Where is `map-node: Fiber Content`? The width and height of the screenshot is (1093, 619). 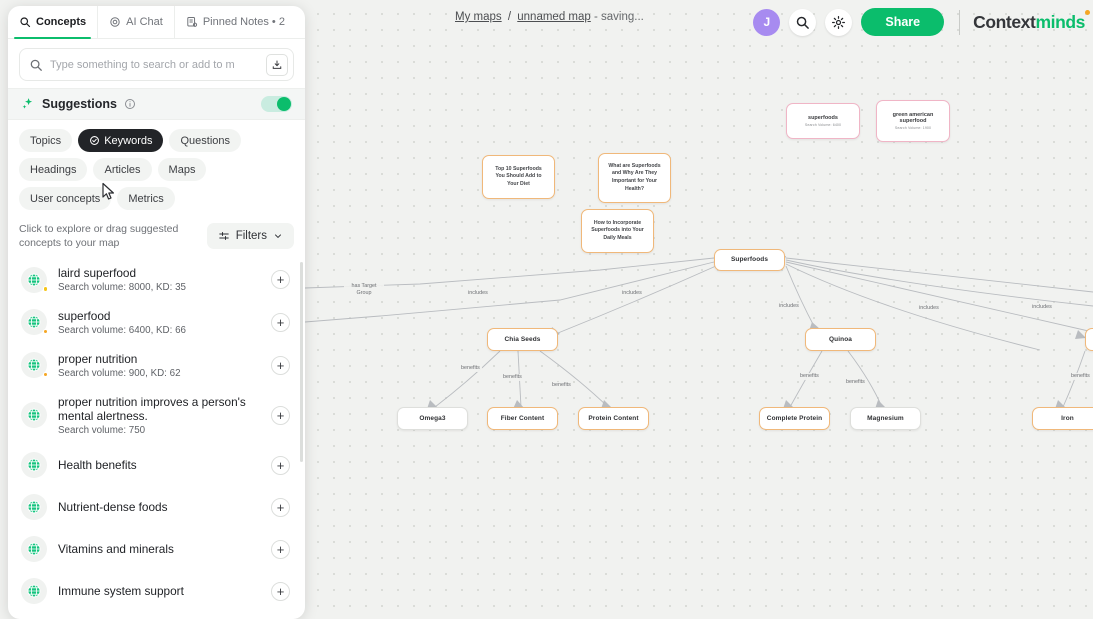
map-node: Fiber Content is located at coordinates (522, 418).